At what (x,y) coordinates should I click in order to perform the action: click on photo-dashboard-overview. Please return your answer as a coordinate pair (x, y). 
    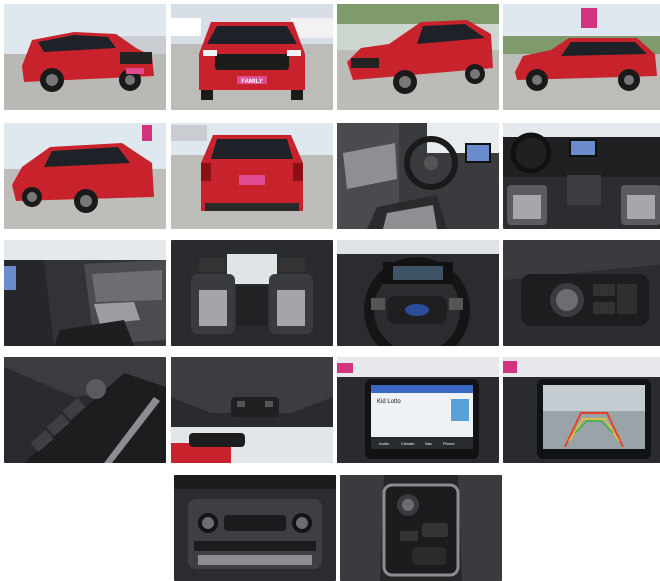
    Looking at the image, I should click on (581, 176).